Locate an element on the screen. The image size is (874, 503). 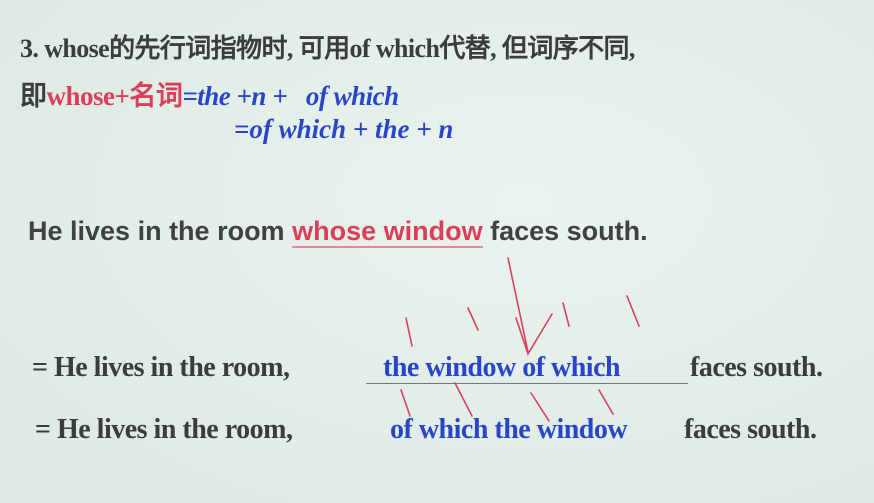
handwritten-annotations is located at coordinates (520, 339).